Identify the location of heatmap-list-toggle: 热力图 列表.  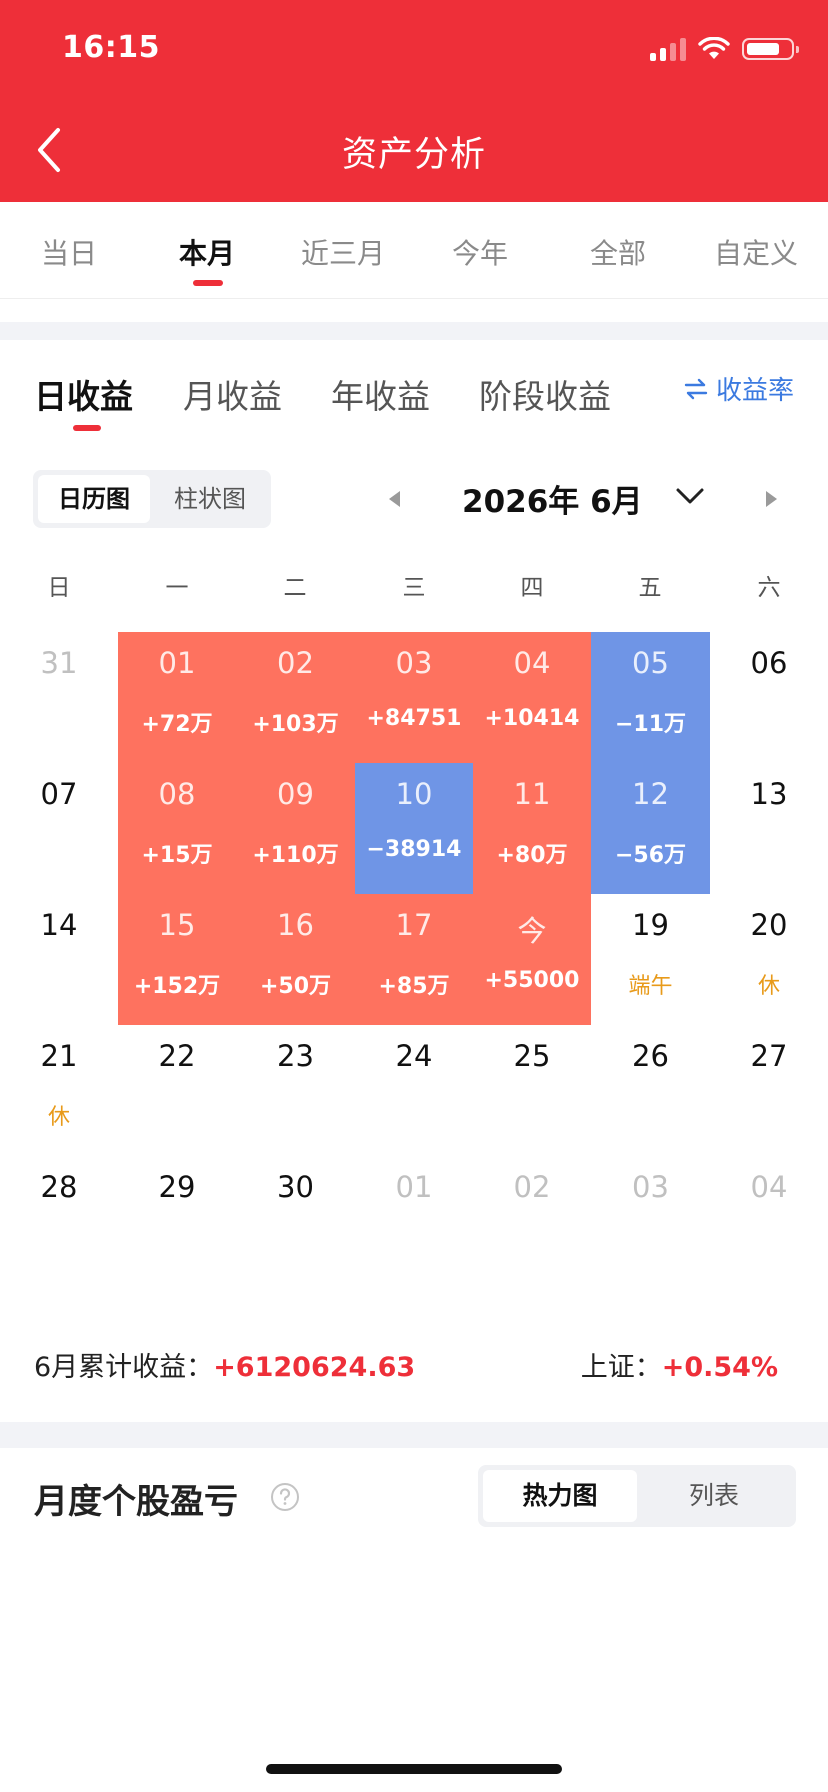
(637, 1496).